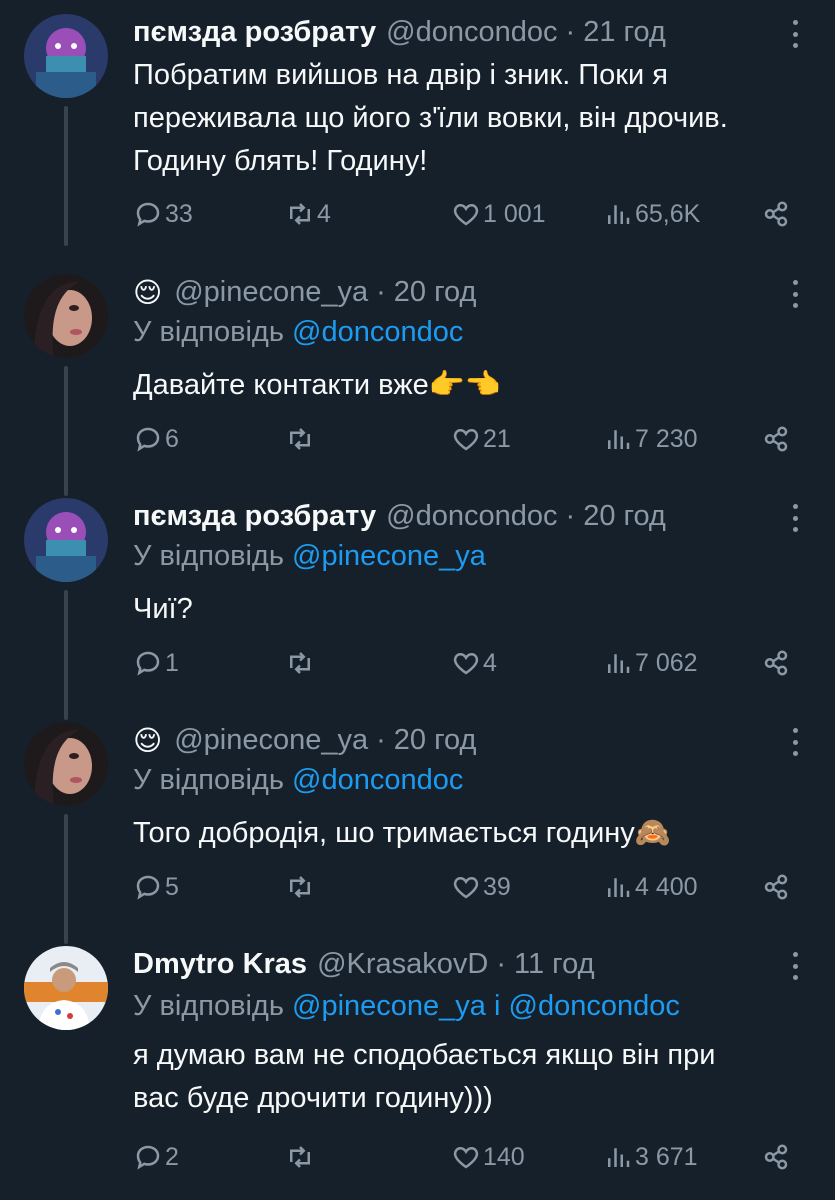  Describe the element at coordinates (554, 964) in the screenshot. I see `timestamp: 11 год` at that location.